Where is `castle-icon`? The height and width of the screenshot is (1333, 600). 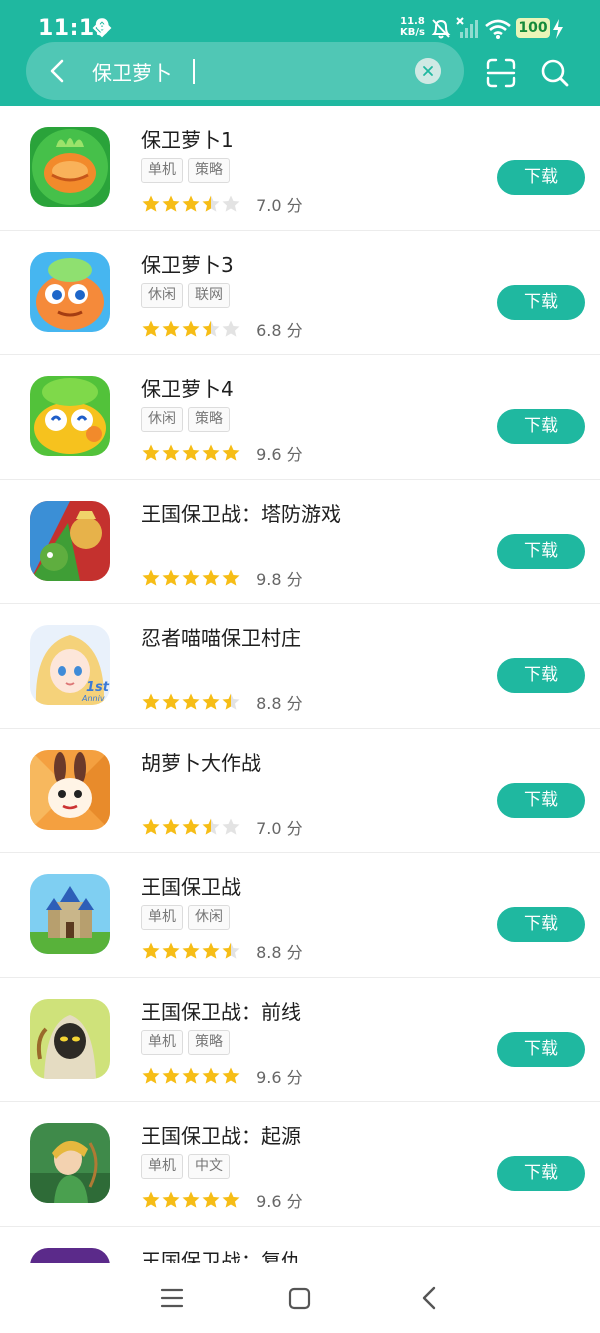
castle-icon is located at coordinates (70, 914).